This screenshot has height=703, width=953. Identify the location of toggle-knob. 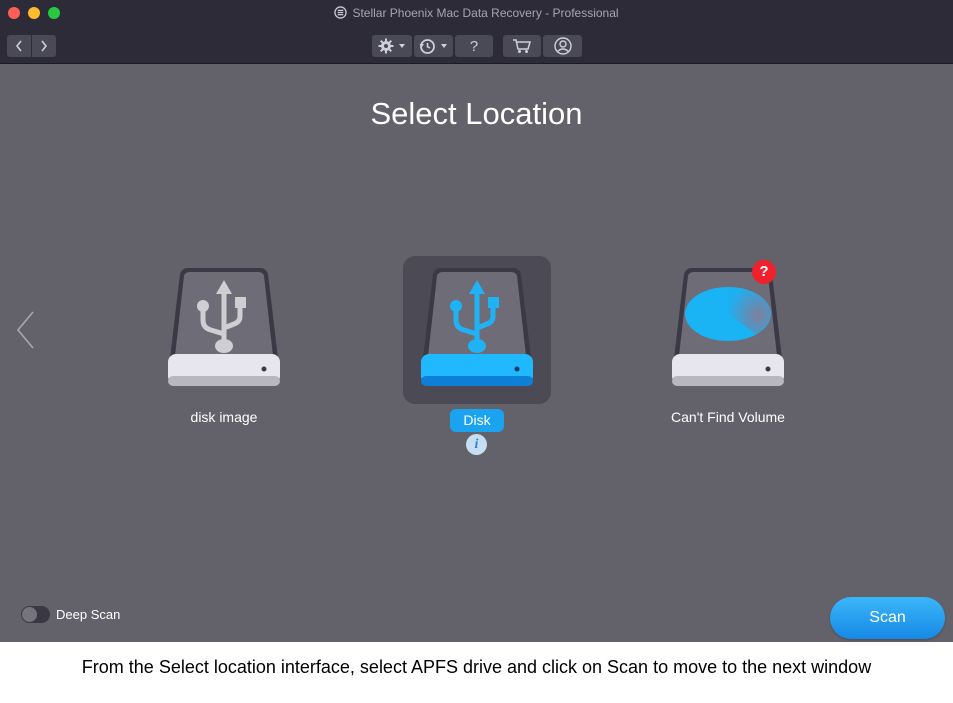
(29, 614).